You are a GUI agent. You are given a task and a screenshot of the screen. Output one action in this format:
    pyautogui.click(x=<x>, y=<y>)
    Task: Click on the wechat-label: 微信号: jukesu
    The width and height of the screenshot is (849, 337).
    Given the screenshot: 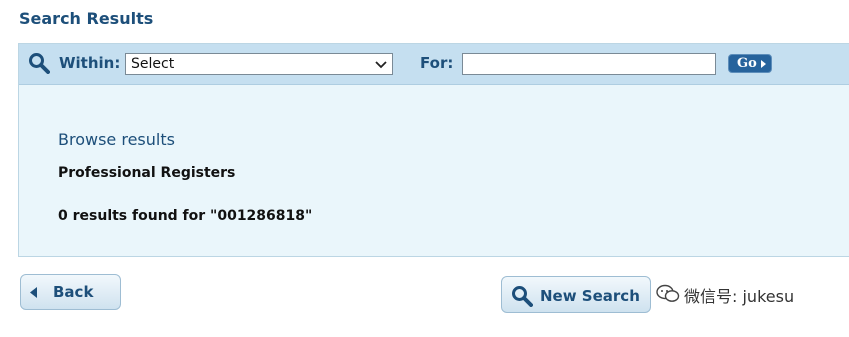 What is the action you would take?
    pyautogui.click(x=739, y=296)
    